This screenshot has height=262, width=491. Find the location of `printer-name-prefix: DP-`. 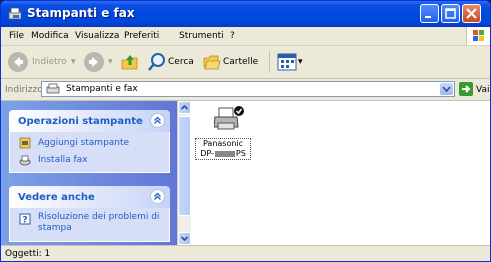

printer-name-prefix: DP- is located at coordinates (207, 153).